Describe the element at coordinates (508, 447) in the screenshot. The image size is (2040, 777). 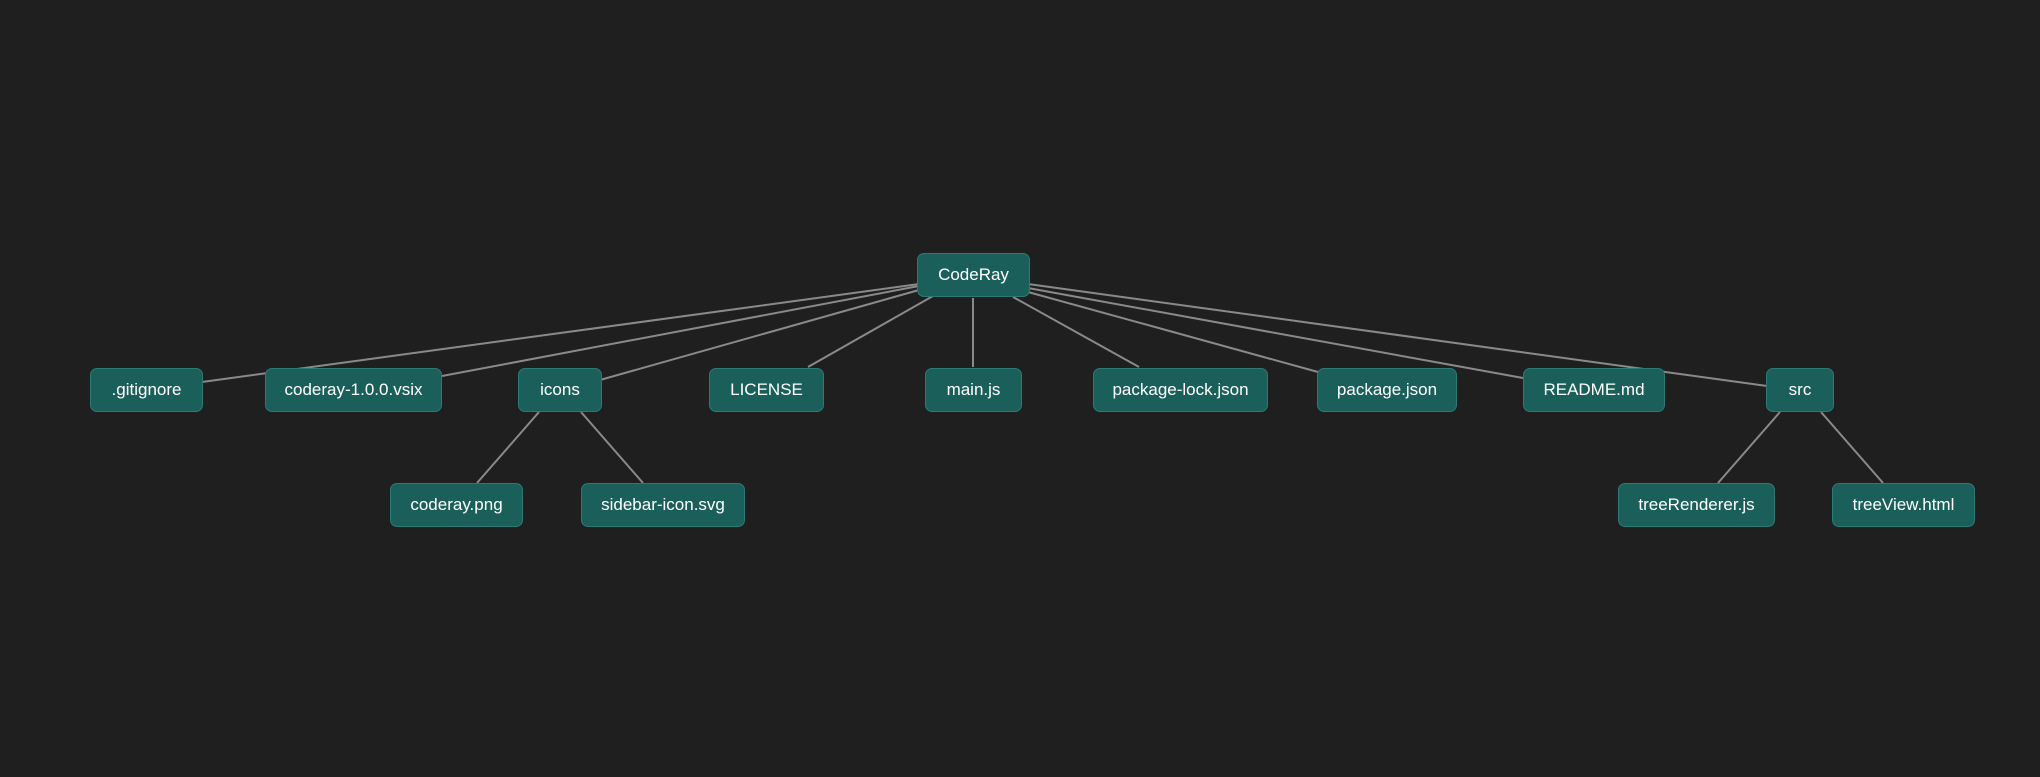
I see `edge-icons-coderay-png` at that location.